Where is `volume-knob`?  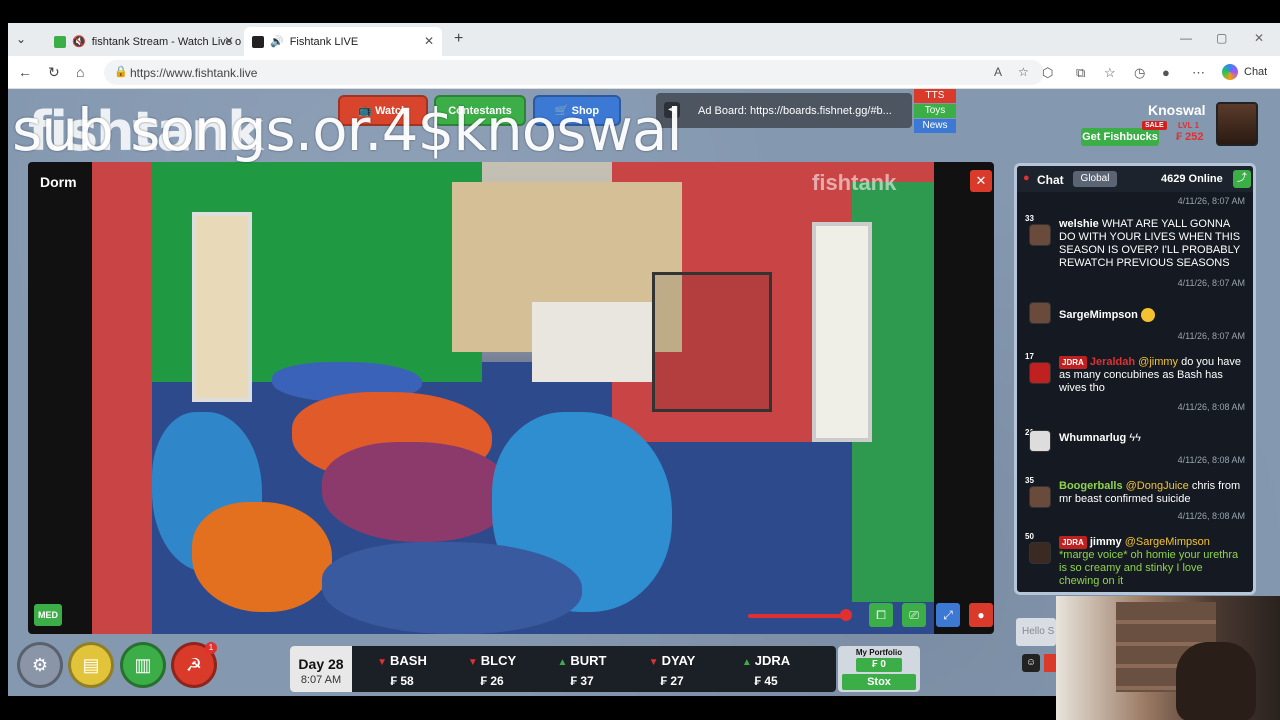 volume-knob is located at coordinates (846, 615).